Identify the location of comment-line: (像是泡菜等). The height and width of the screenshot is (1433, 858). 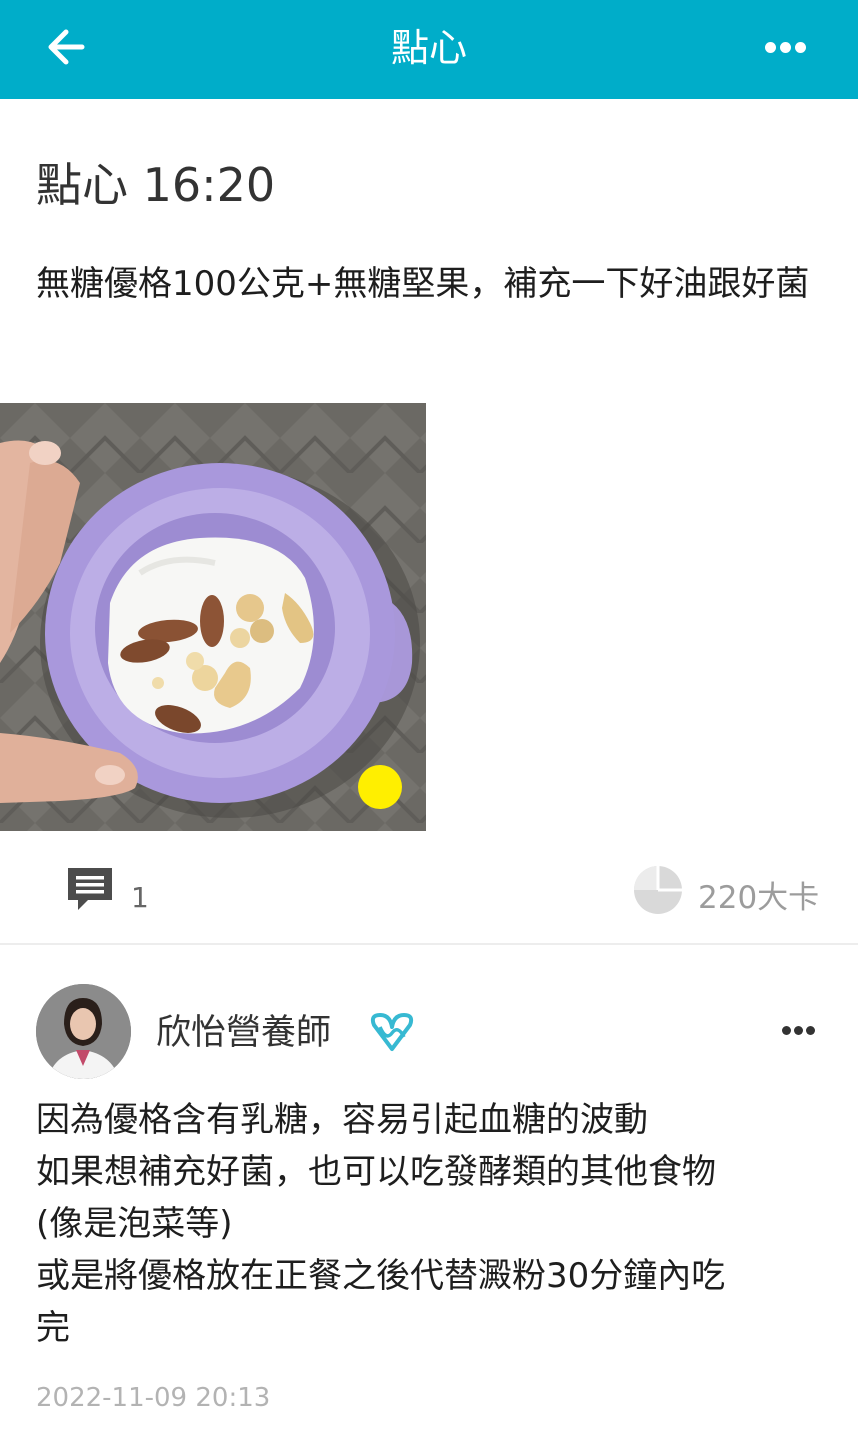
(134, 1224).